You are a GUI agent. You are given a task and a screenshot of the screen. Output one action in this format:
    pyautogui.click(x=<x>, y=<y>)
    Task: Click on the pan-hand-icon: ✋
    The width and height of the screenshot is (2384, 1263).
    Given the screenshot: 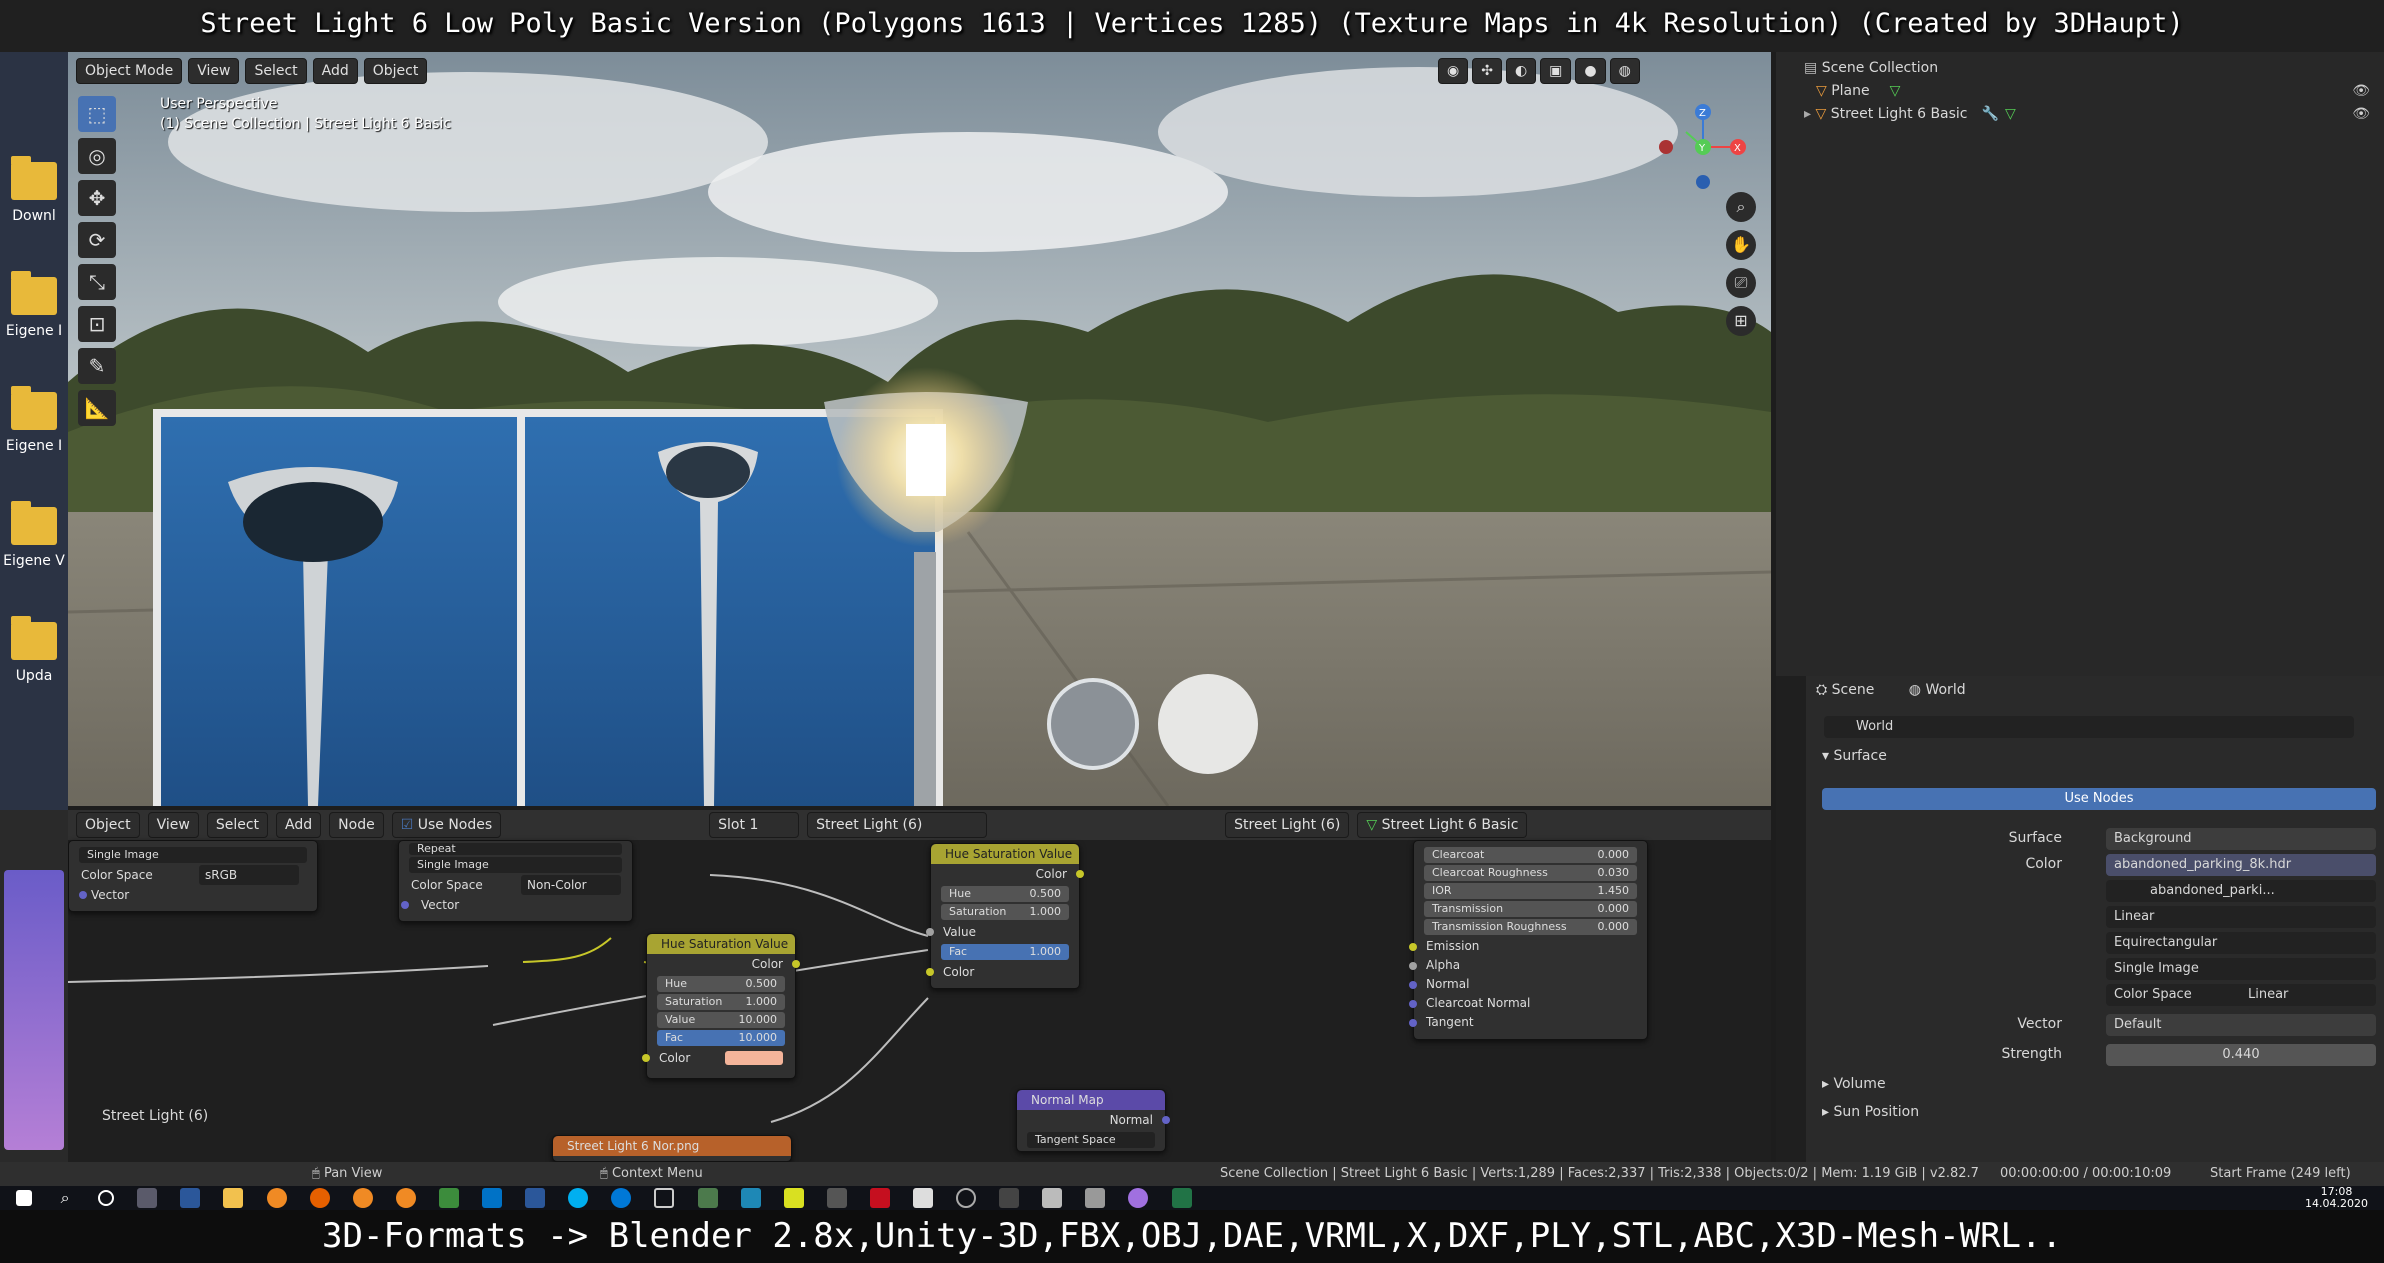 What is the action you would take?
    pyautogui.click(x=1741, y=245)
    